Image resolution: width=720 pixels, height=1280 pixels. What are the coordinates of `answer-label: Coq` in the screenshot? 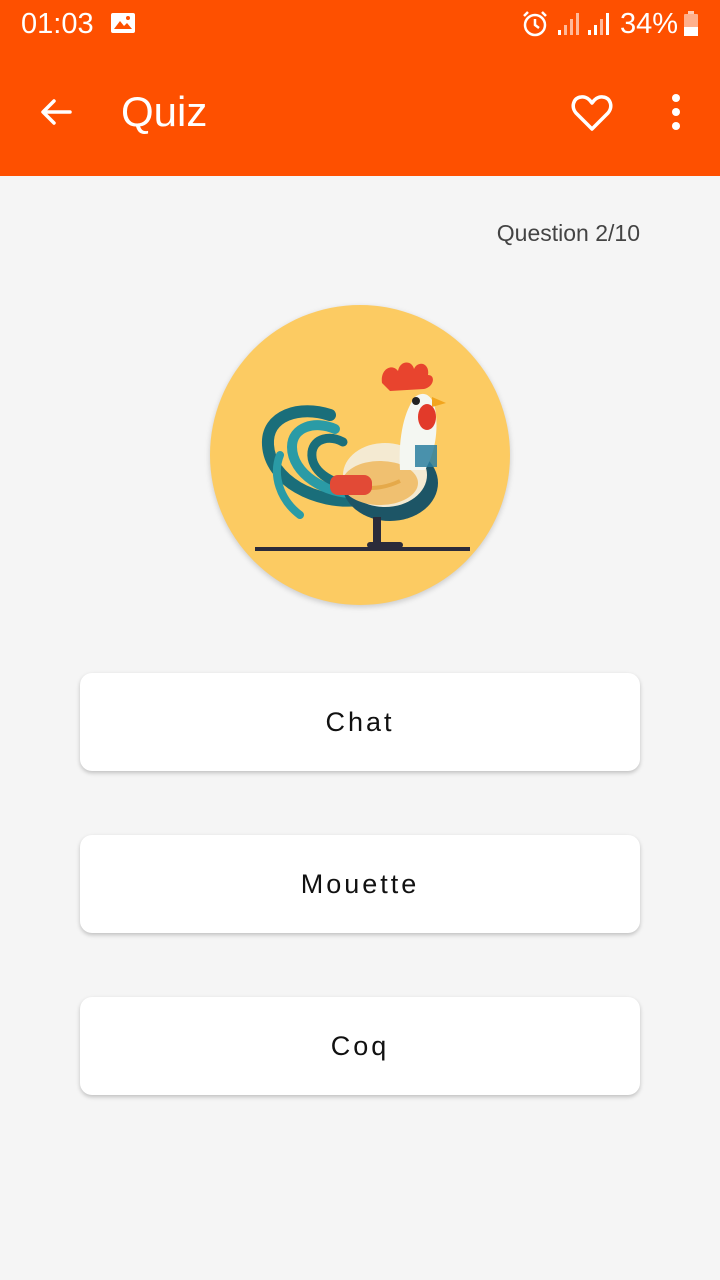 It's located at (360, 1045).